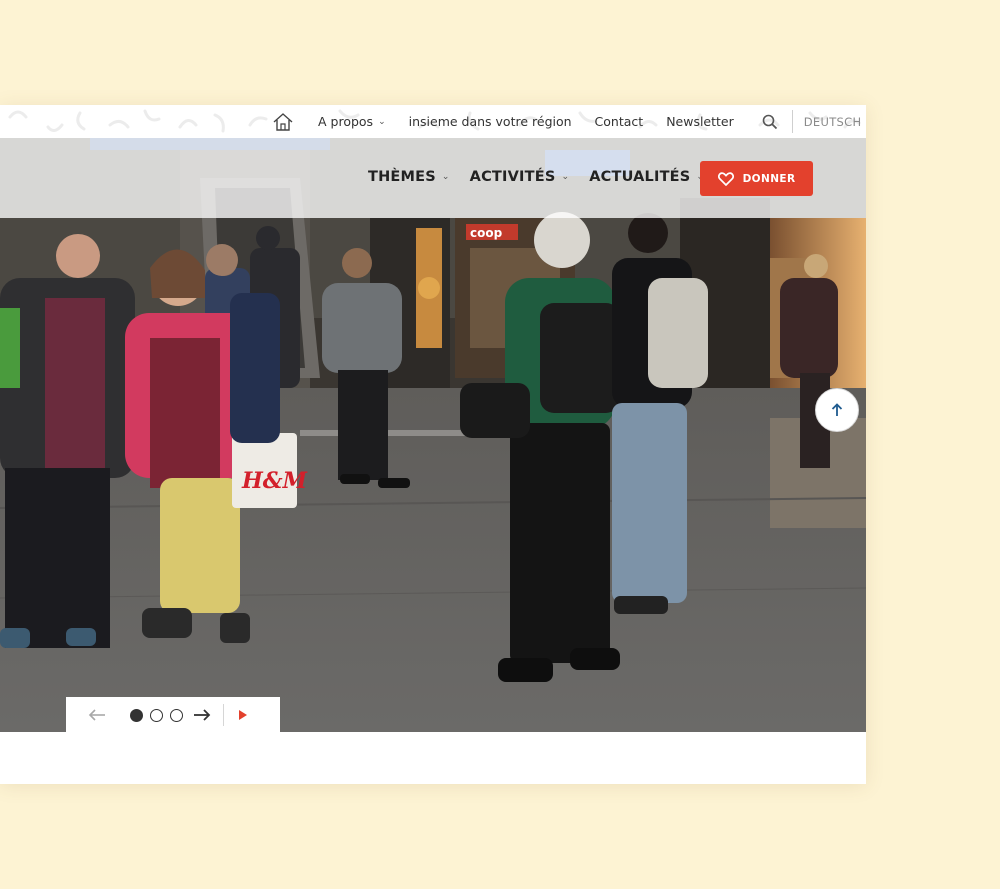  What do you see at coordinates (486, 233) in the screenshot?
I see `store-sign: coop` at bounding box center [486, 233].